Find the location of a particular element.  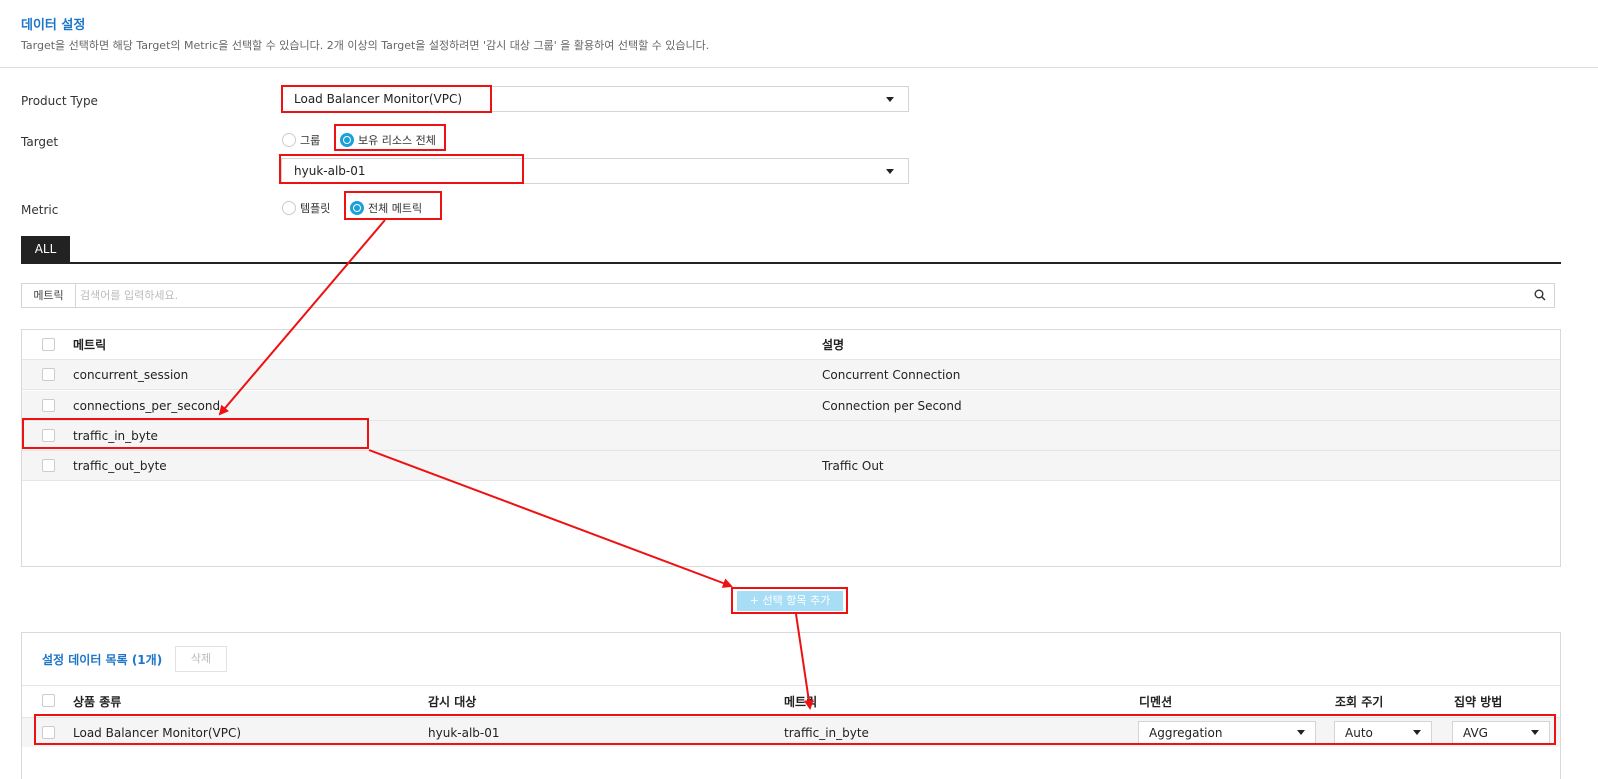

divider is located at coordinates (799, 67).